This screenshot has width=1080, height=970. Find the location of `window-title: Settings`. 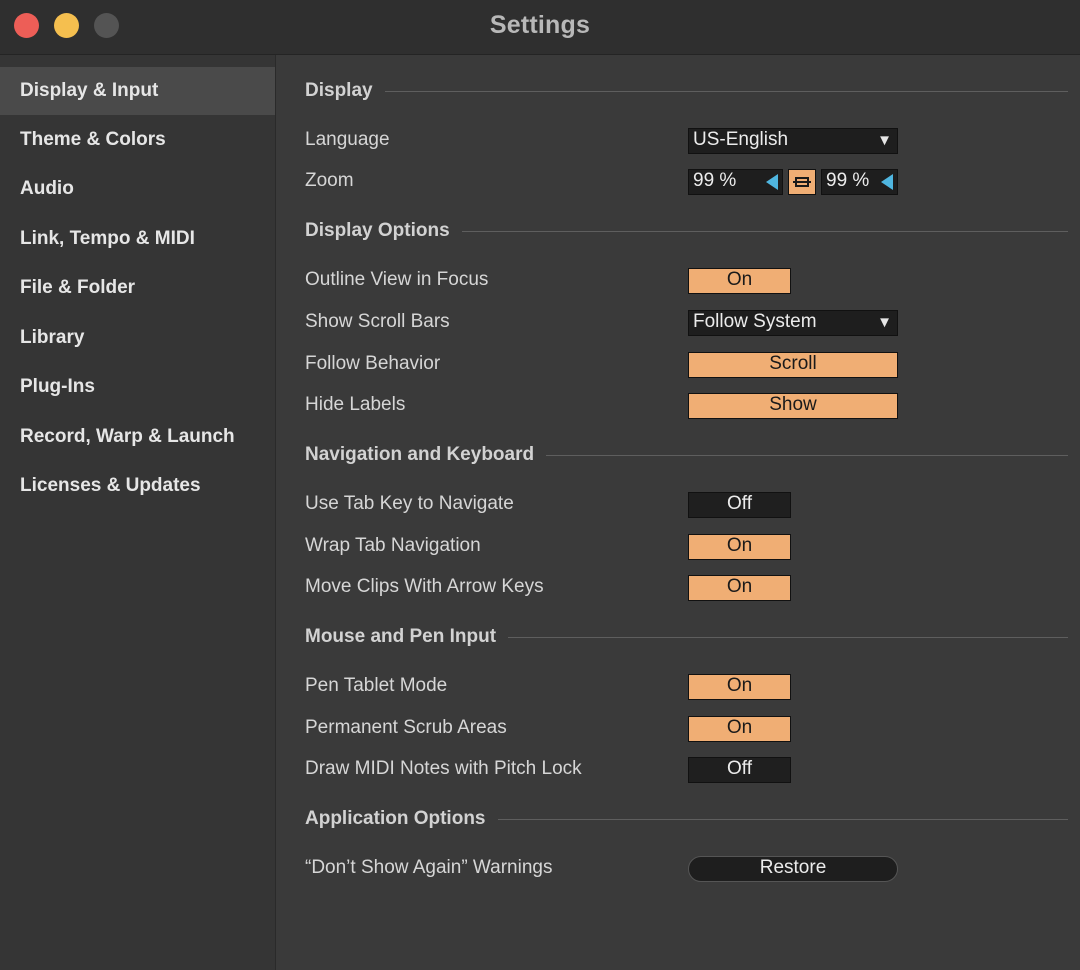

window-title: Settings is located at coordinates (540, 25).